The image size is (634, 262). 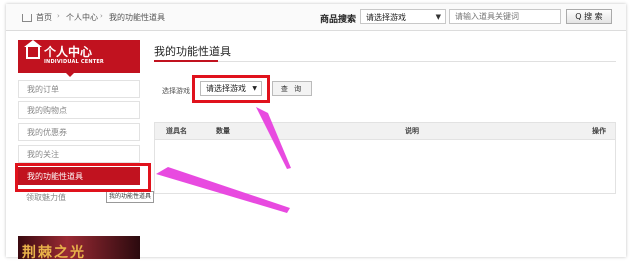 I want to click on annotation-arrow-sidebar, so click(x=223, y=190).